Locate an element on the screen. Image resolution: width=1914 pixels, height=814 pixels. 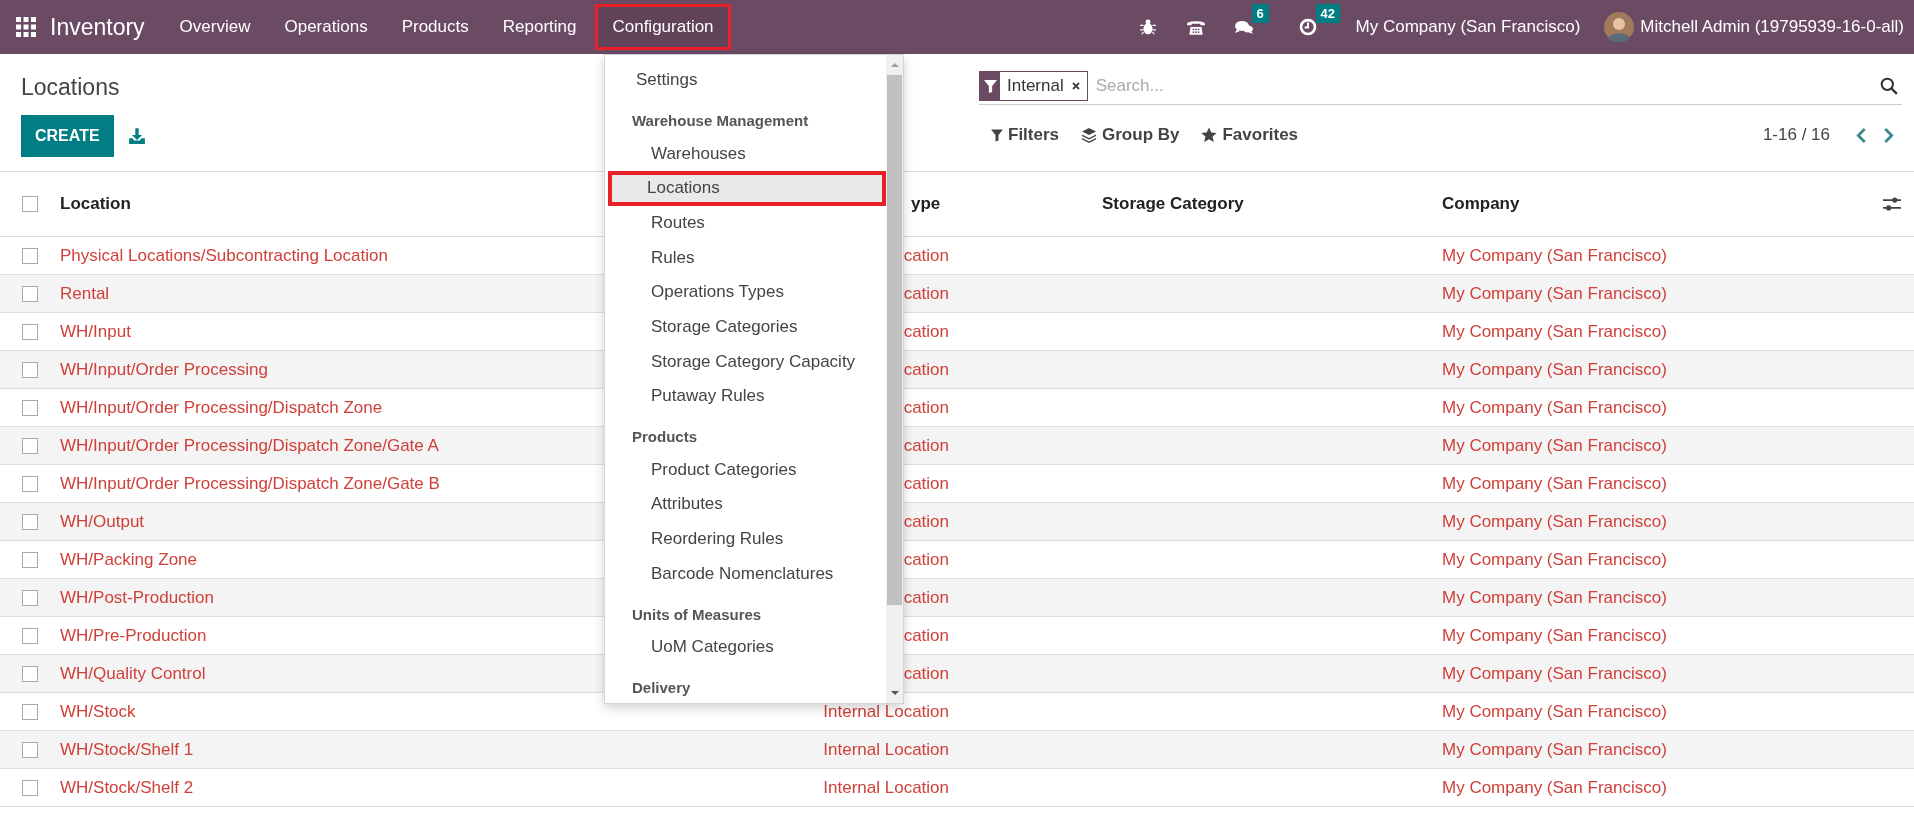
activity-count-badge: 42 is located at coordinates (1327, 13).